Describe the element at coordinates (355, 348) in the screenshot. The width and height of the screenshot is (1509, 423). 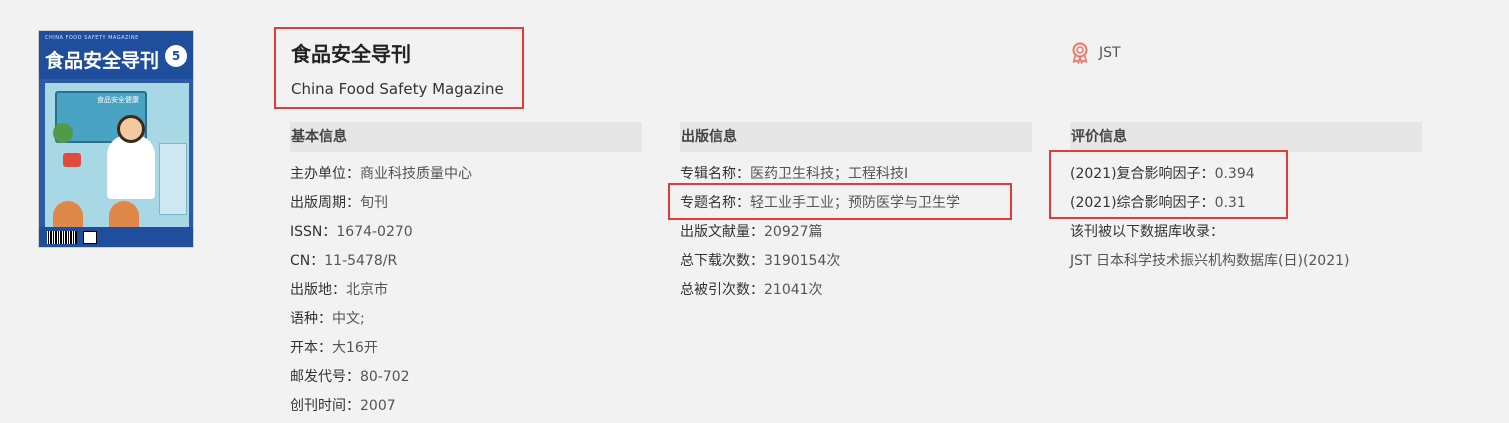
I see `row-value: 大16开` at that location.